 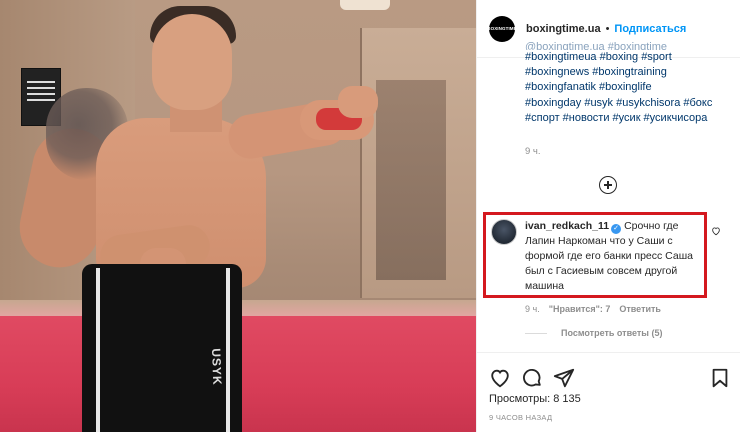 I want to click on comment-meta: 9 ч. "Нравится": 7 Ответить, so click(x=593, y=309).